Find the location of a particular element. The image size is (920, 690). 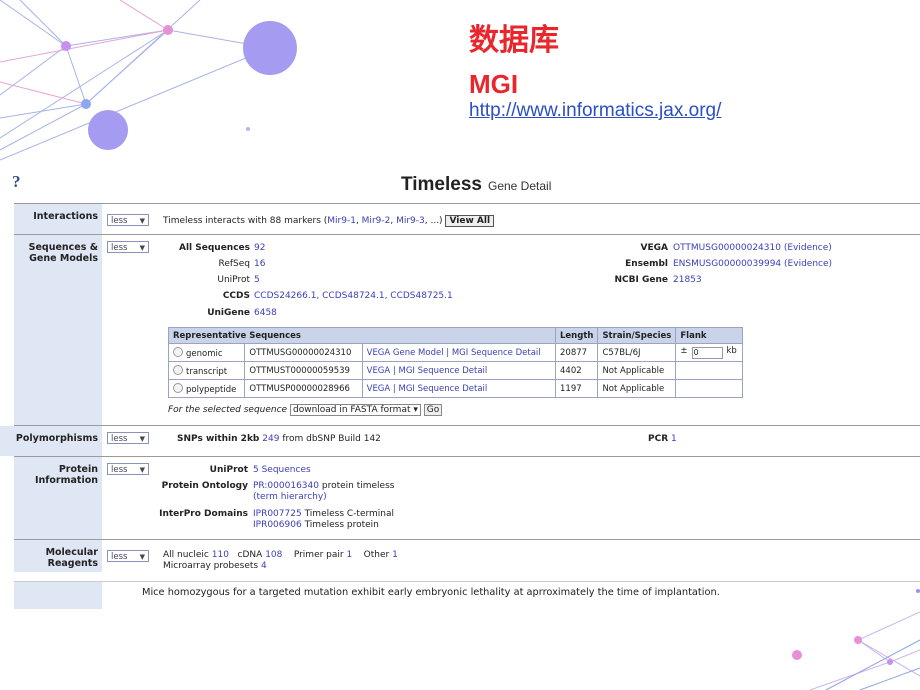

snps-label: SNPs within 2kb is located at coordinates (218, 439).